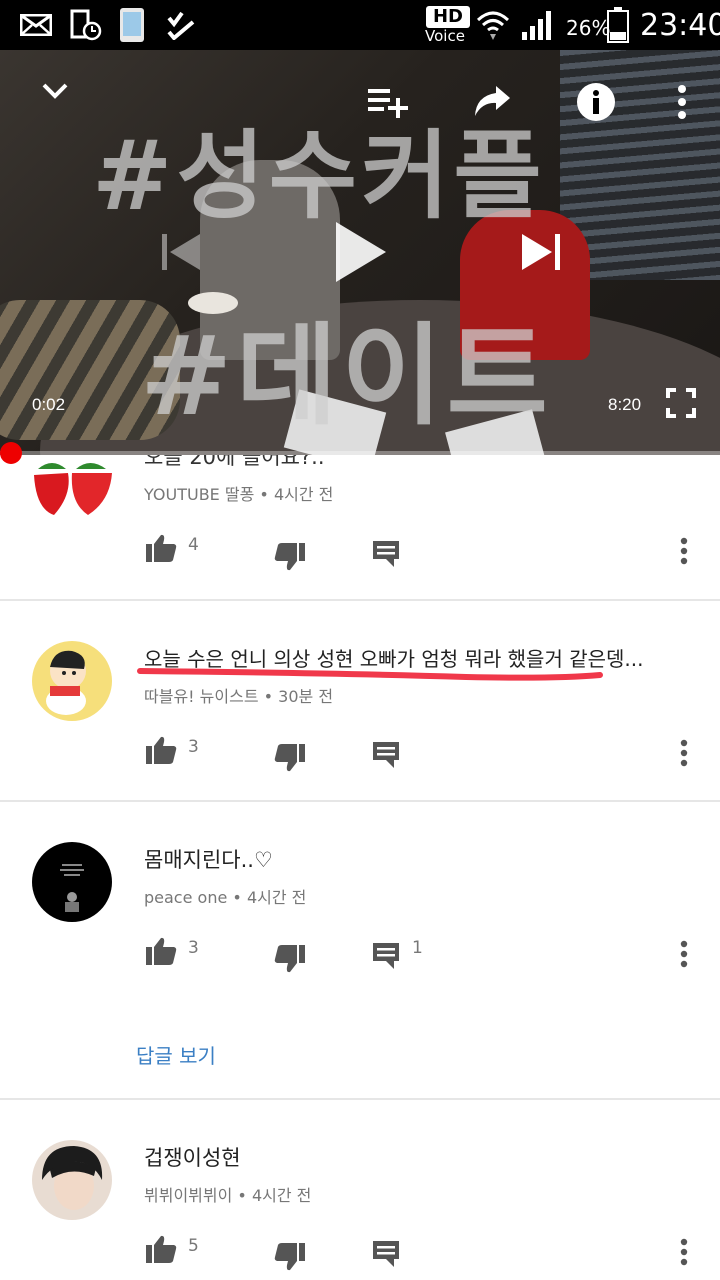 Image resolution: width=720 pixels, height=1280 pixels. Describe the element at coordinates (625, 404) in the screenshot. I see `duration: 8:20` at that location.